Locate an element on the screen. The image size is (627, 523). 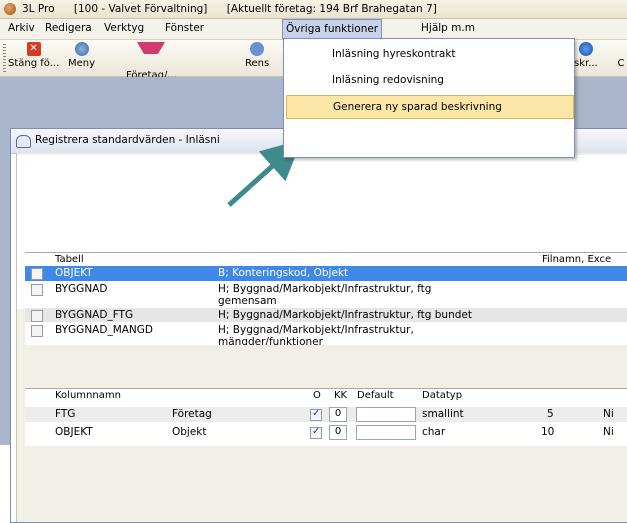
menu-verktyg: Verktyg is located at coordinates (124, 28).